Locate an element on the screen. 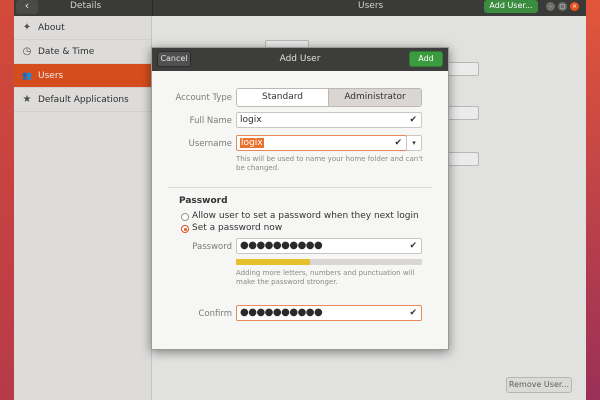 This screenshot has width=600, height=400. password-strength-bar is located at coordinates (329, 262).